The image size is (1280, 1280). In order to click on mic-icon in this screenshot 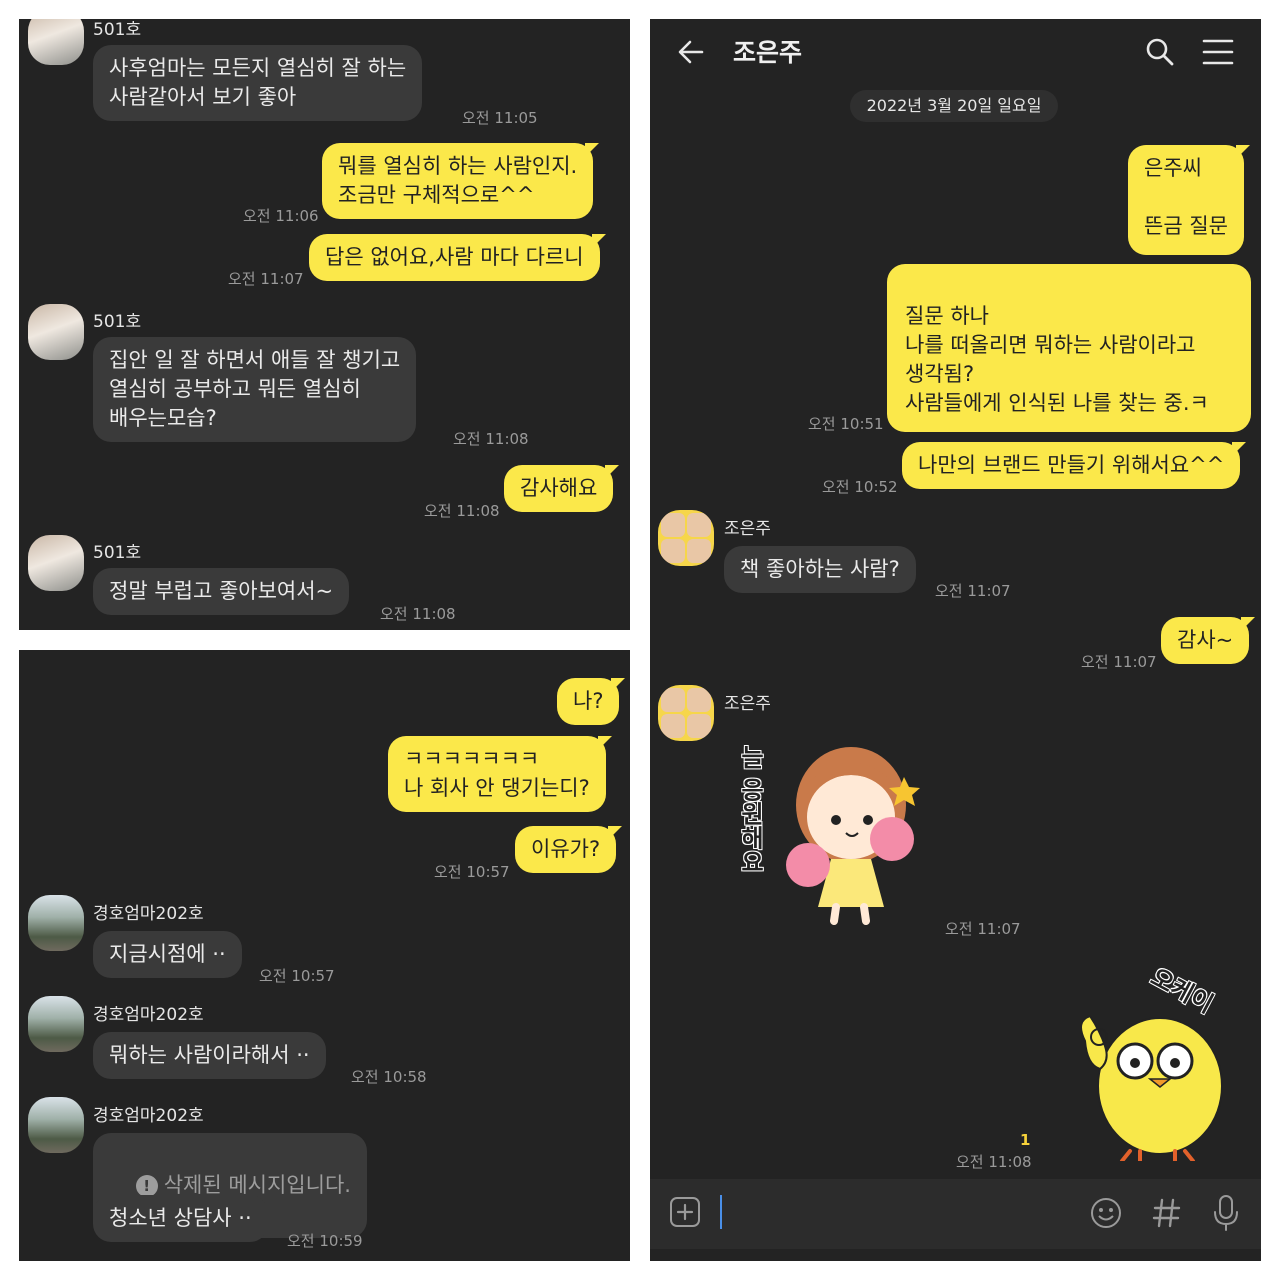, I will do `click(1226, 1213)`.